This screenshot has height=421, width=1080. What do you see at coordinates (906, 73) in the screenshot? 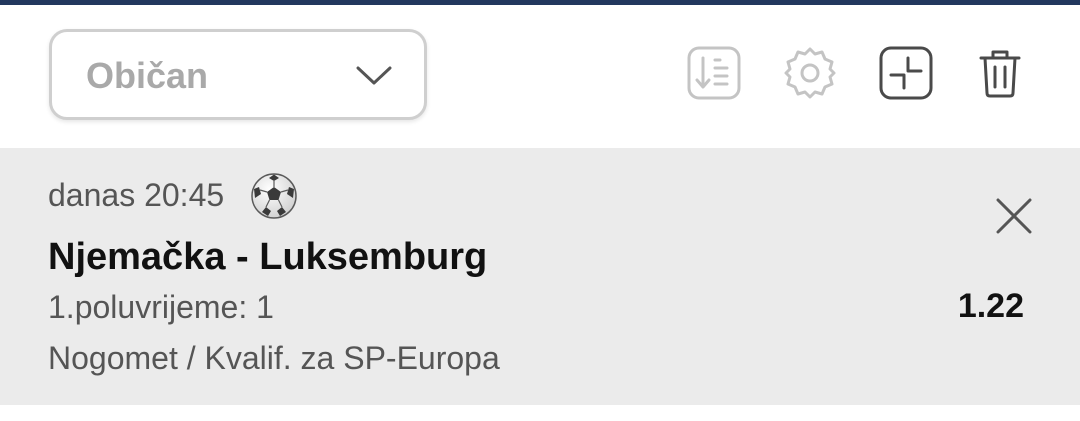
I see `collapse-icon` at bounding box center [906, 73].